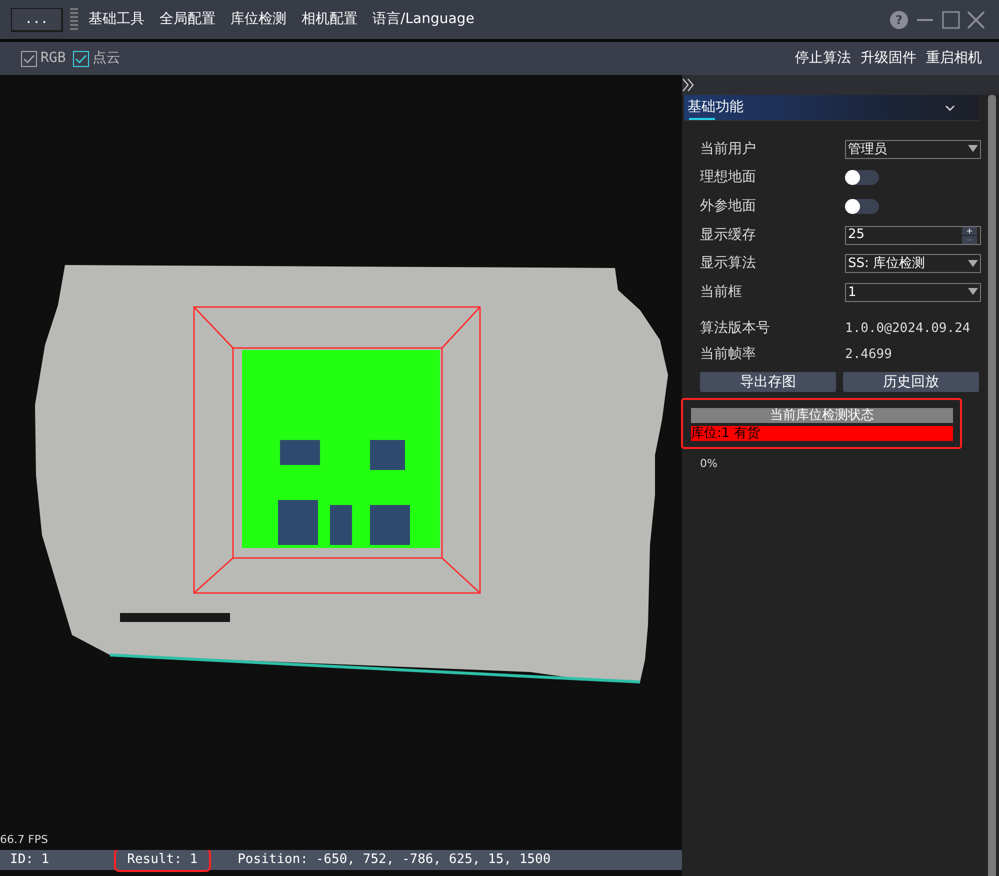  What do you see at coordinates (822, 415) in the screenshot?
I see `status-title: 当前库位检测状态` at bounding box center [822, 415].